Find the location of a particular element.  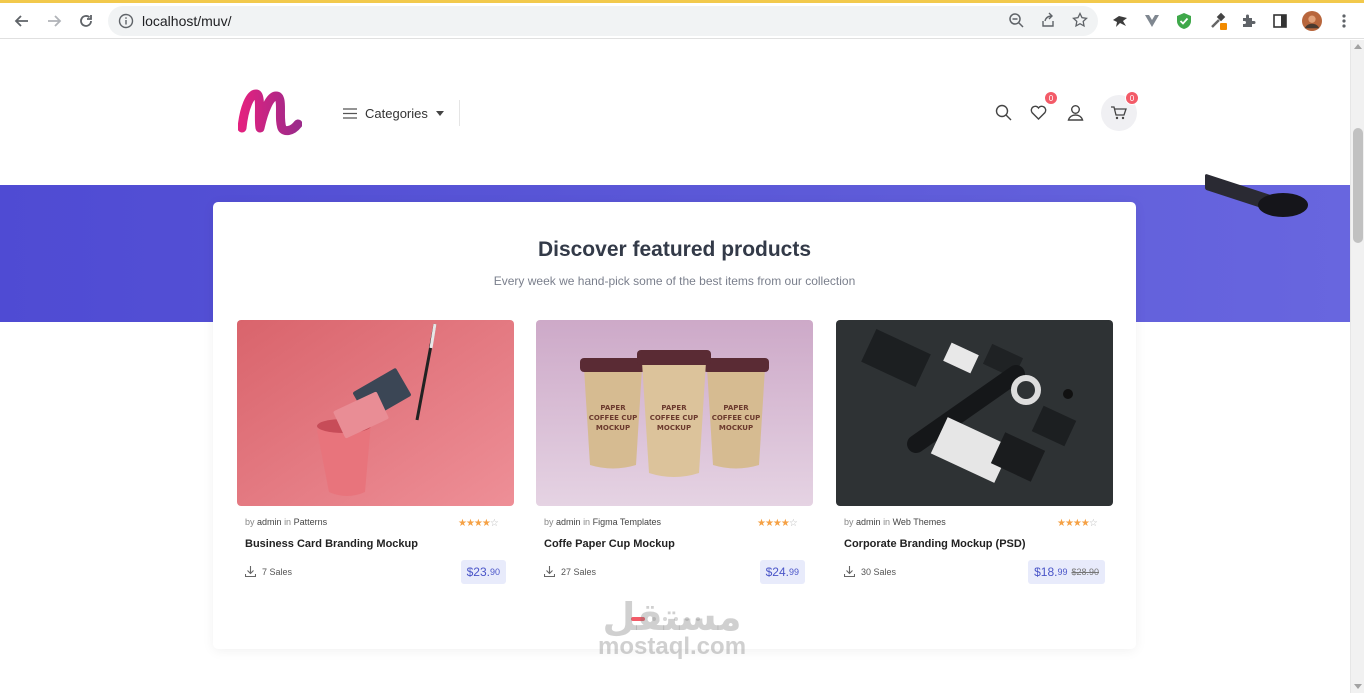

hamburger-icon is located at coordinates (350, 113).